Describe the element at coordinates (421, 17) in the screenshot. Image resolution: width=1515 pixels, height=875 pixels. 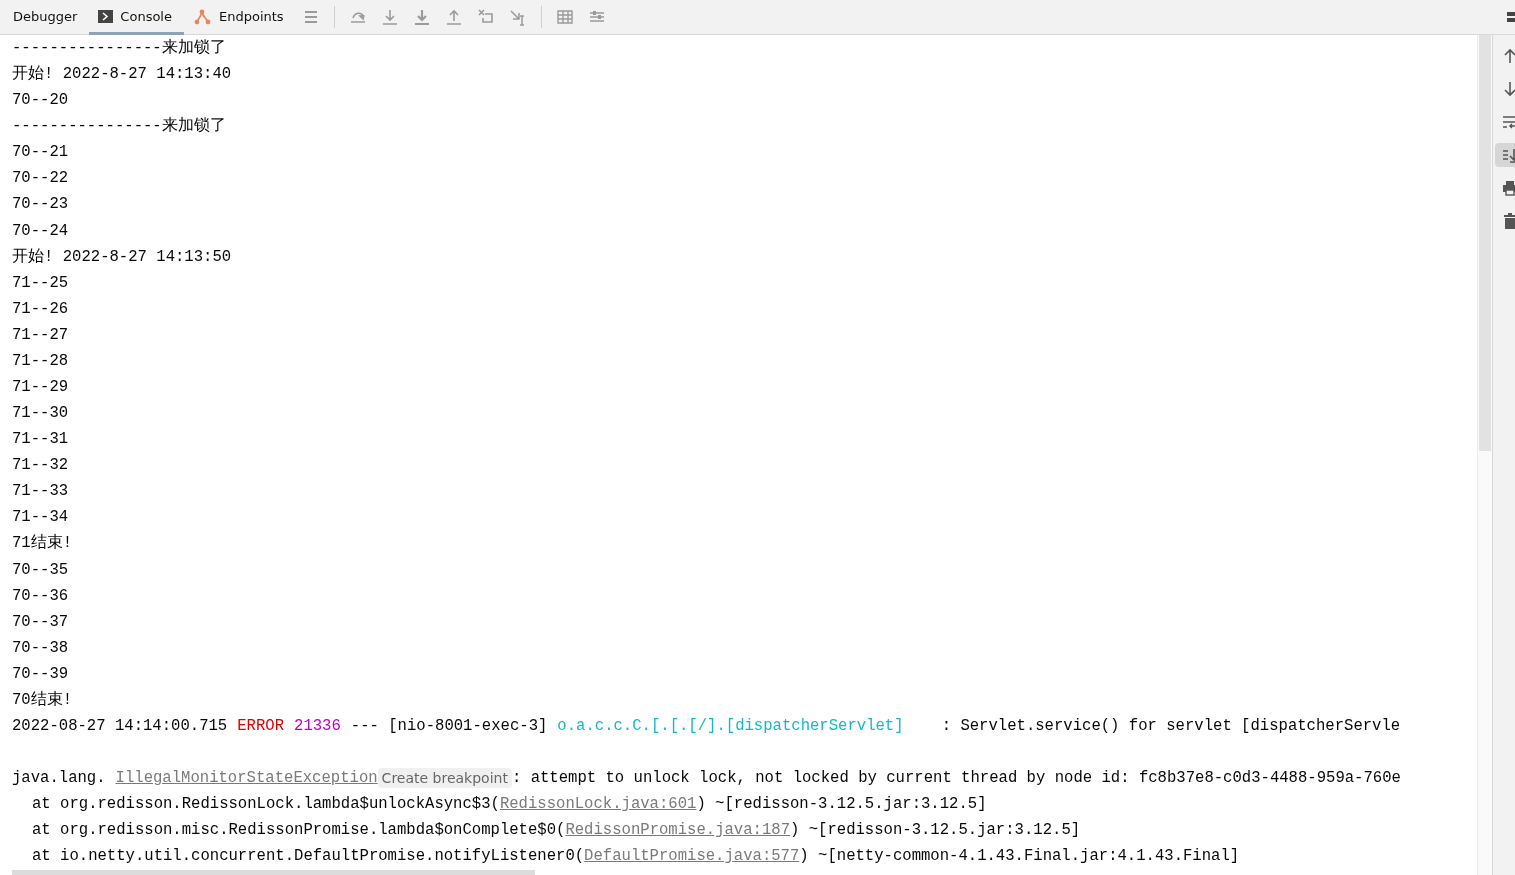
I see `force-step-into-icon` at that location.